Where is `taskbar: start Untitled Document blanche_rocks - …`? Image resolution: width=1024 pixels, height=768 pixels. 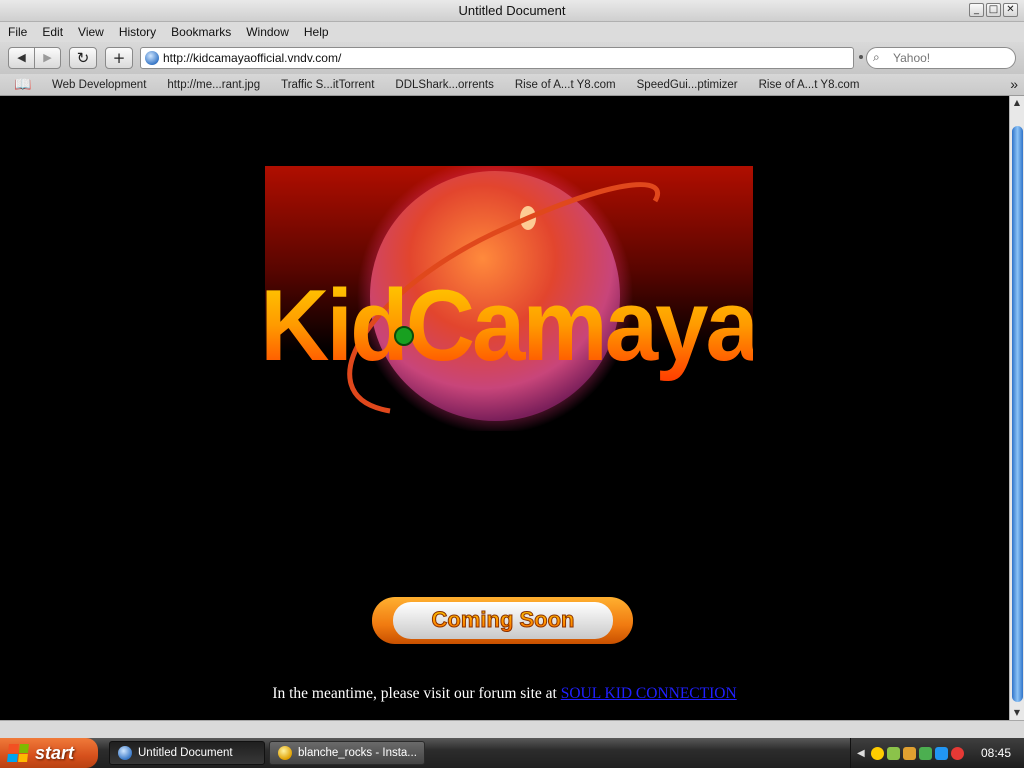
taskbar: start Untitled Document blanche_rocks - … is located at coordinates (512, 753).